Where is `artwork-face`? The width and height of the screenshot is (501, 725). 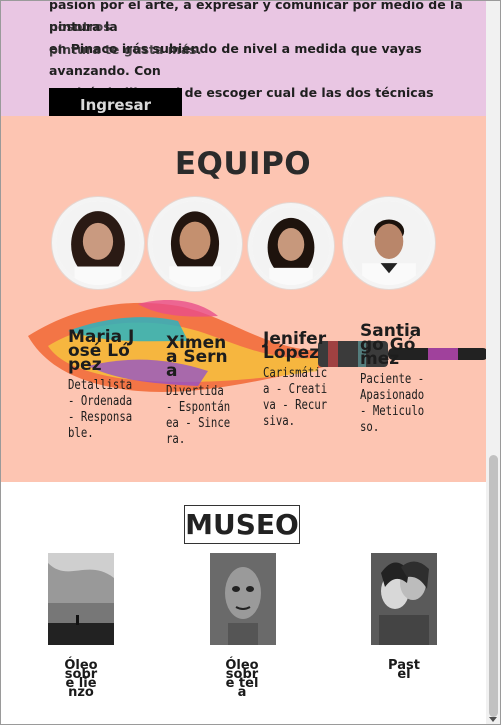
artwork-face is located at coordinates (243, 599).